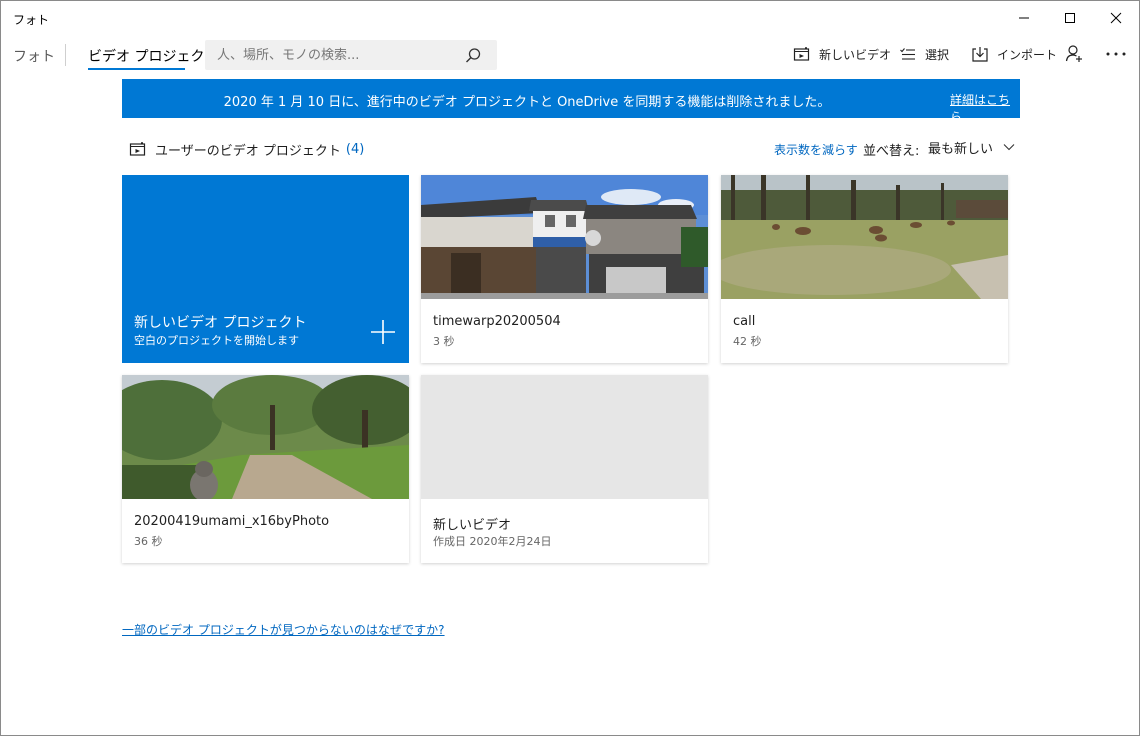 The image size is (1140, 736). I want to click on new-video-button: 新しいビデオ, so click(842, 54).